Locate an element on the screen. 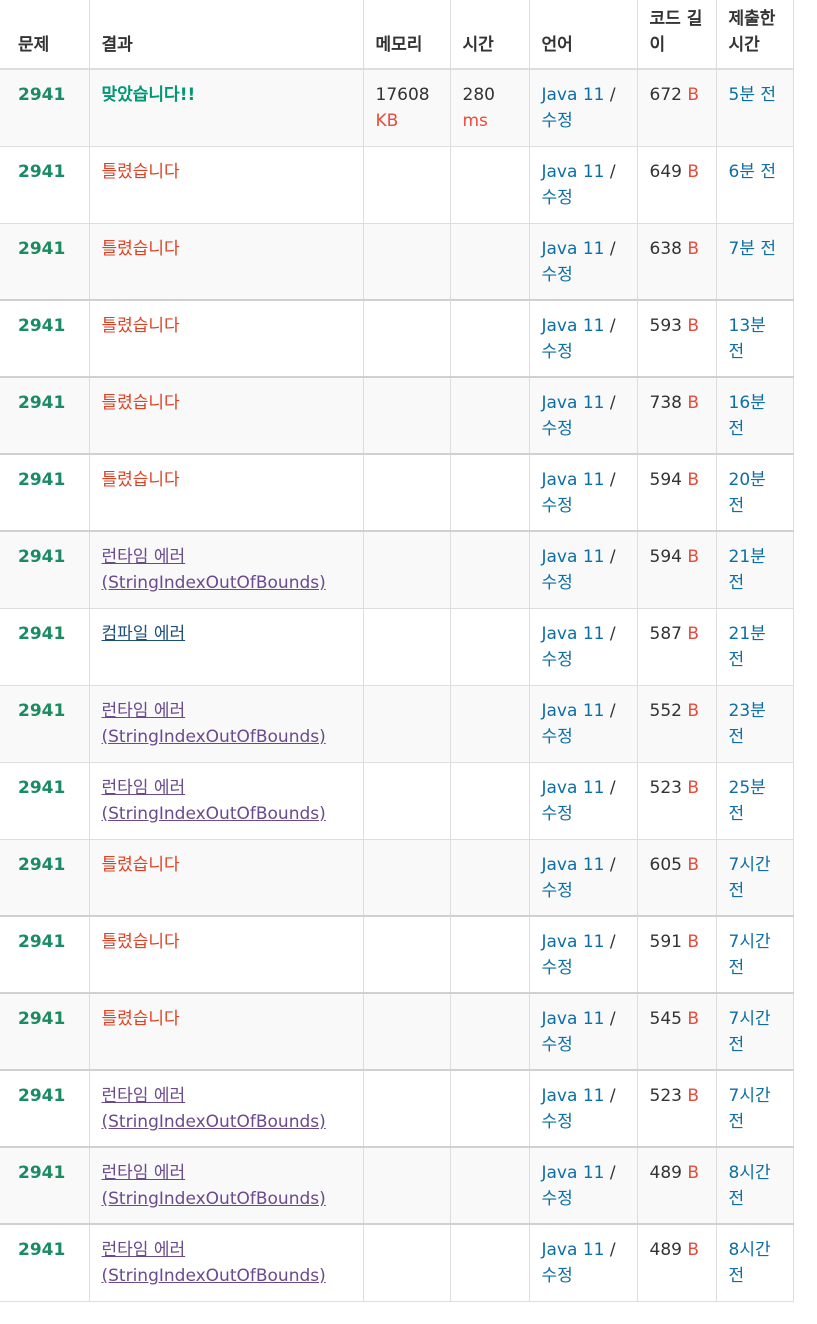 This screenshot has height=1324, width=817. submitted-time-link: 13분 전 is located at coordinates (747, 339).